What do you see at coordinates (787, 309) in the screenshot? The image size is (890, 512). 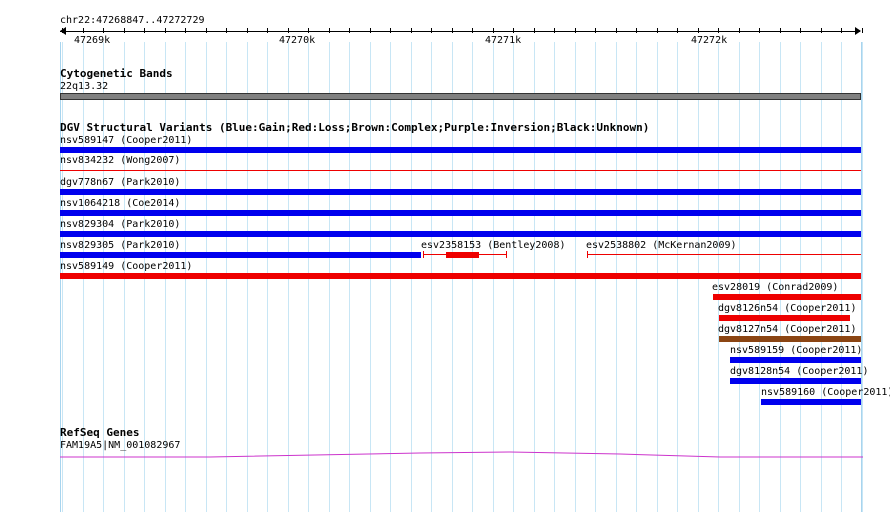 I see `variant-label-dgv8126n54: dgv8126n54 (Cooper2011)` at bounding box center [787, 309].